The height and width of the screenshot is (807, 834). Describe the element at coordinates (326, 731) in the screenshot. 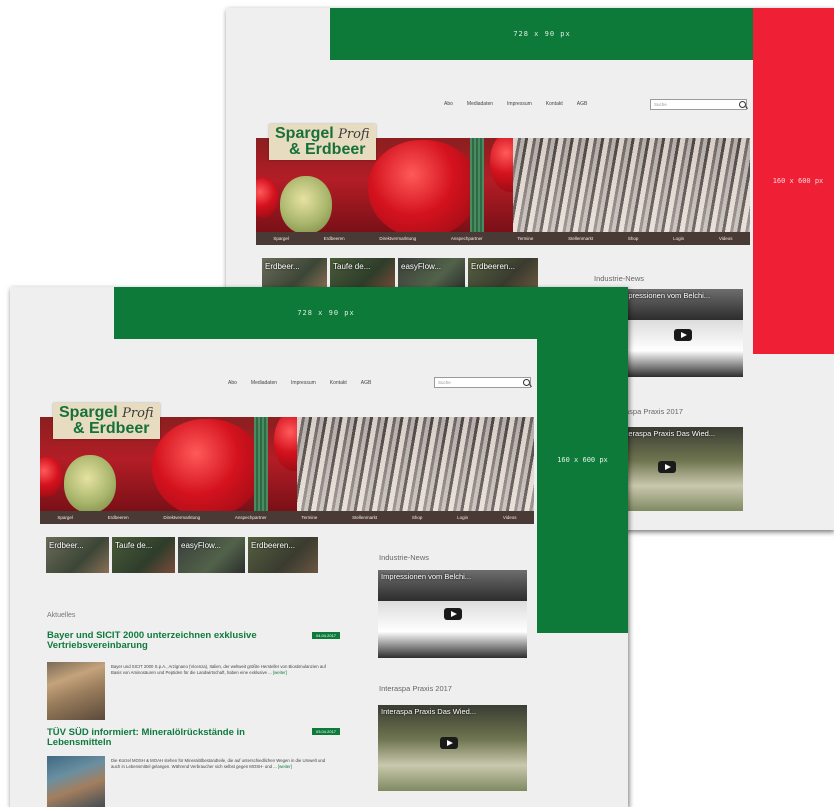

I see `date-badge: 03.04.2017` at that location.